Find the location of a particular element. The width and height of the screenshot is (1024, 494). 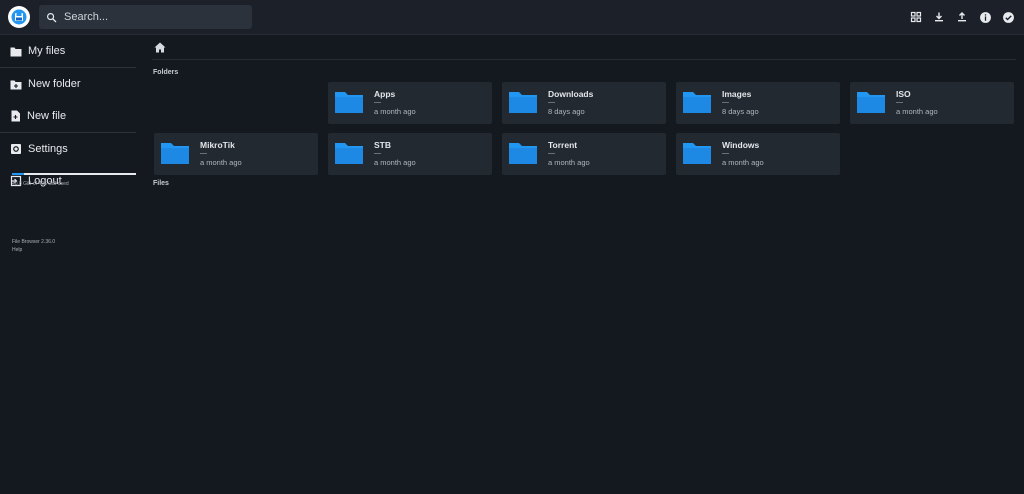

upload-icon is located at coordinates (962, 17).